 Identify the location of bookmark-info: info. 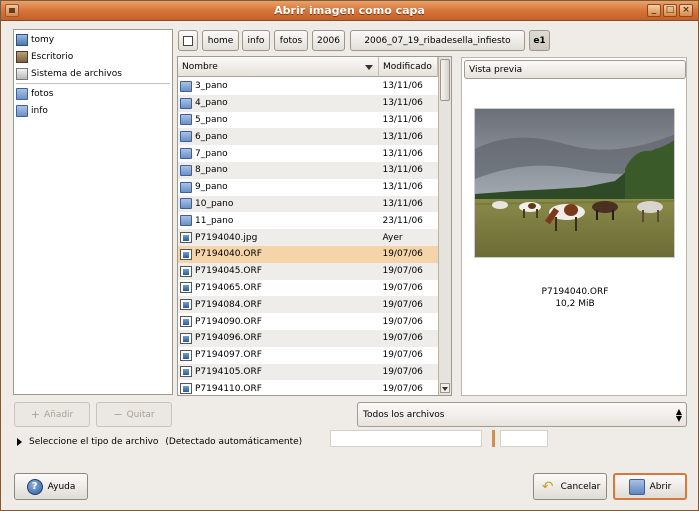
(93, 111).